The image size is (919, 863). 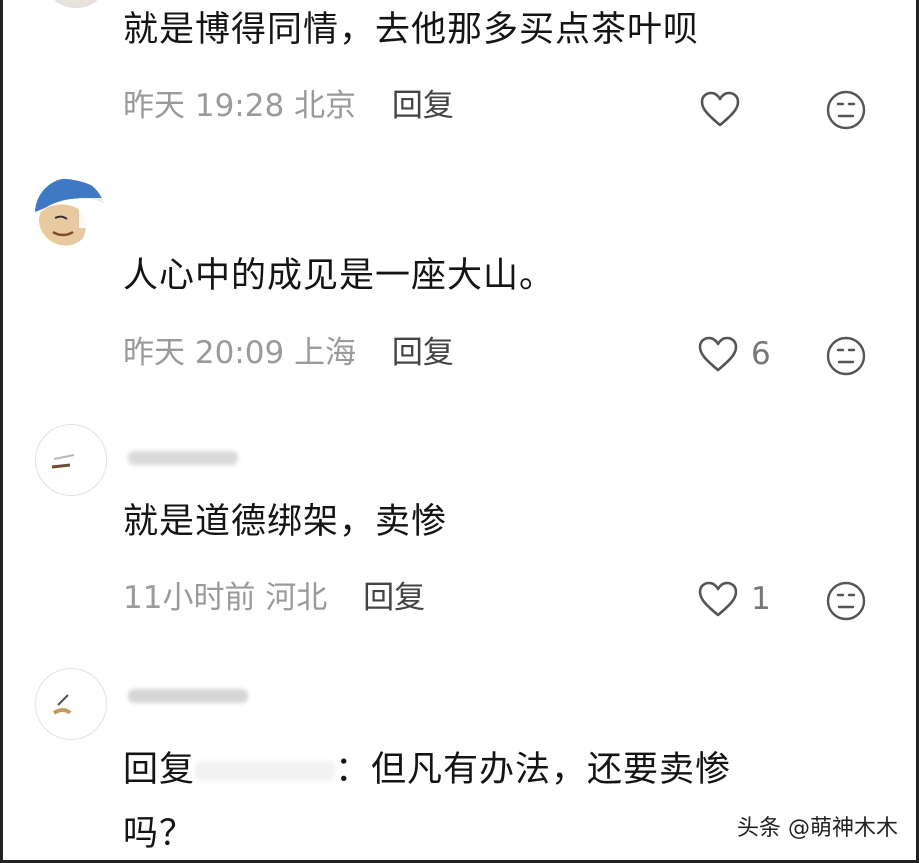 What do you see at coordinates (533, 770) in the screenshot?
I see `reply-body: ：但凡有办法，还要卖惨` at bounding box center [533, 770].